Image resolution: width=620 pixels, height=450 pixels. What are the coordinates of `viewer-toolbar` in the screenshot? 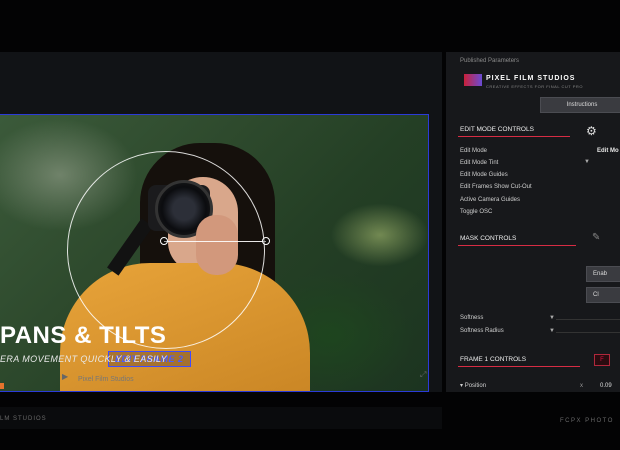 It's located at (221, 418).